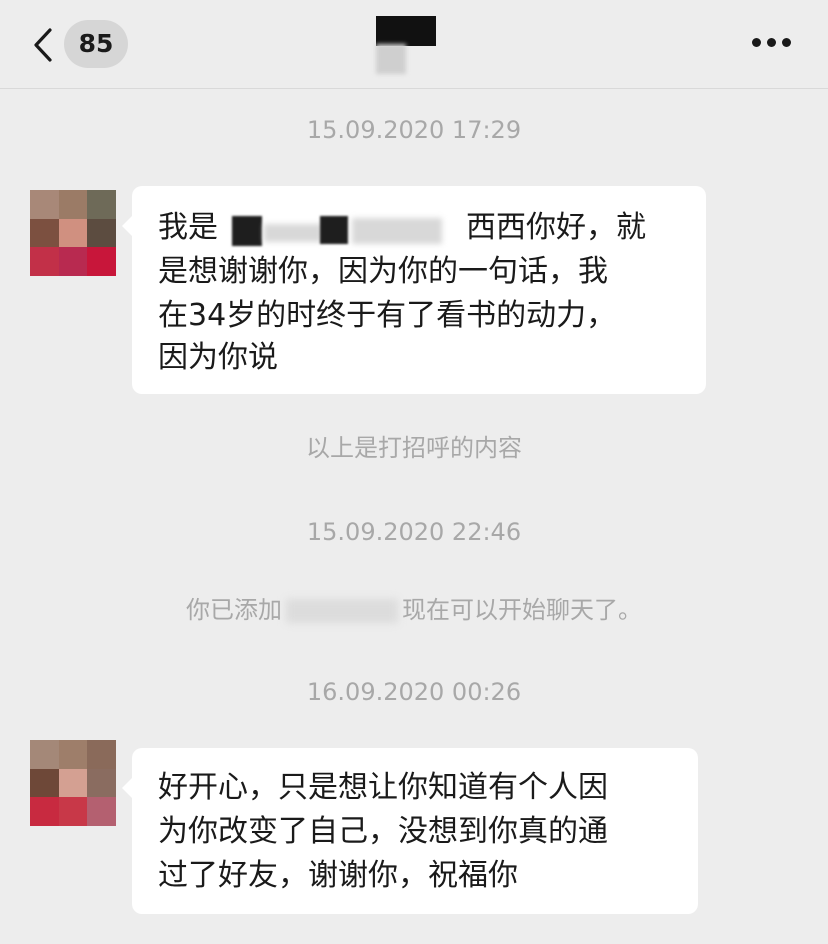 The height and width of the screenshot is (944, 828). What do you see at coordinates (96, 44) in the screenshot?
I see `unread-count-badge: 85` at bounding box center [96, 44].